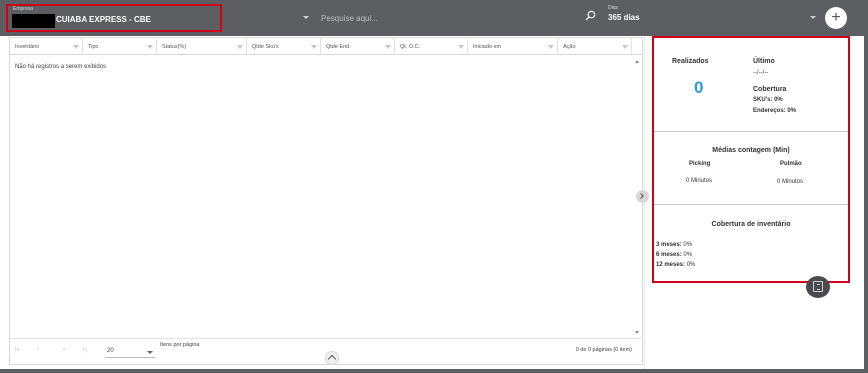  What do you see at coordinates (671, 265) in the screenshot?
I see `coverage-label: 12 meses:` at bounding box center [671, 265].